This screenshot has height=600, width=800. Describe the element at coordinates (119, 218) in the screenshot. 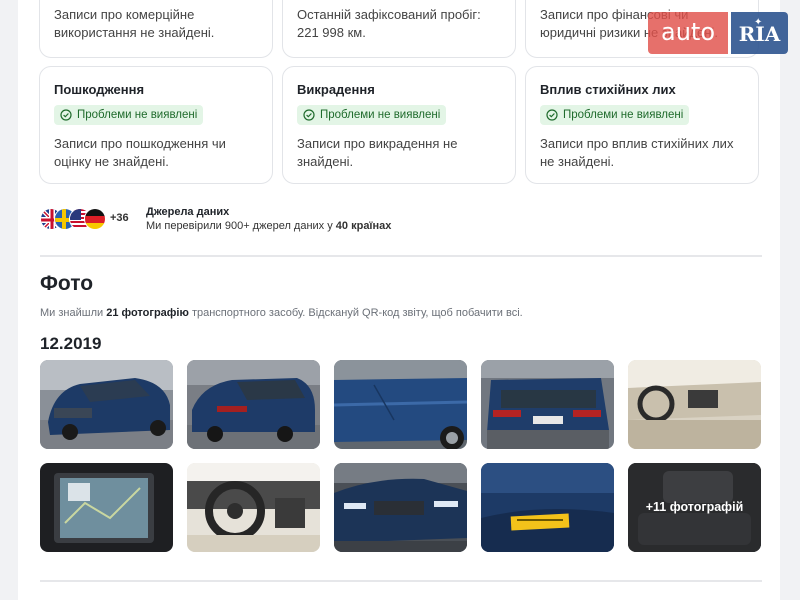

I see `more-countries-count: +36` at that location.